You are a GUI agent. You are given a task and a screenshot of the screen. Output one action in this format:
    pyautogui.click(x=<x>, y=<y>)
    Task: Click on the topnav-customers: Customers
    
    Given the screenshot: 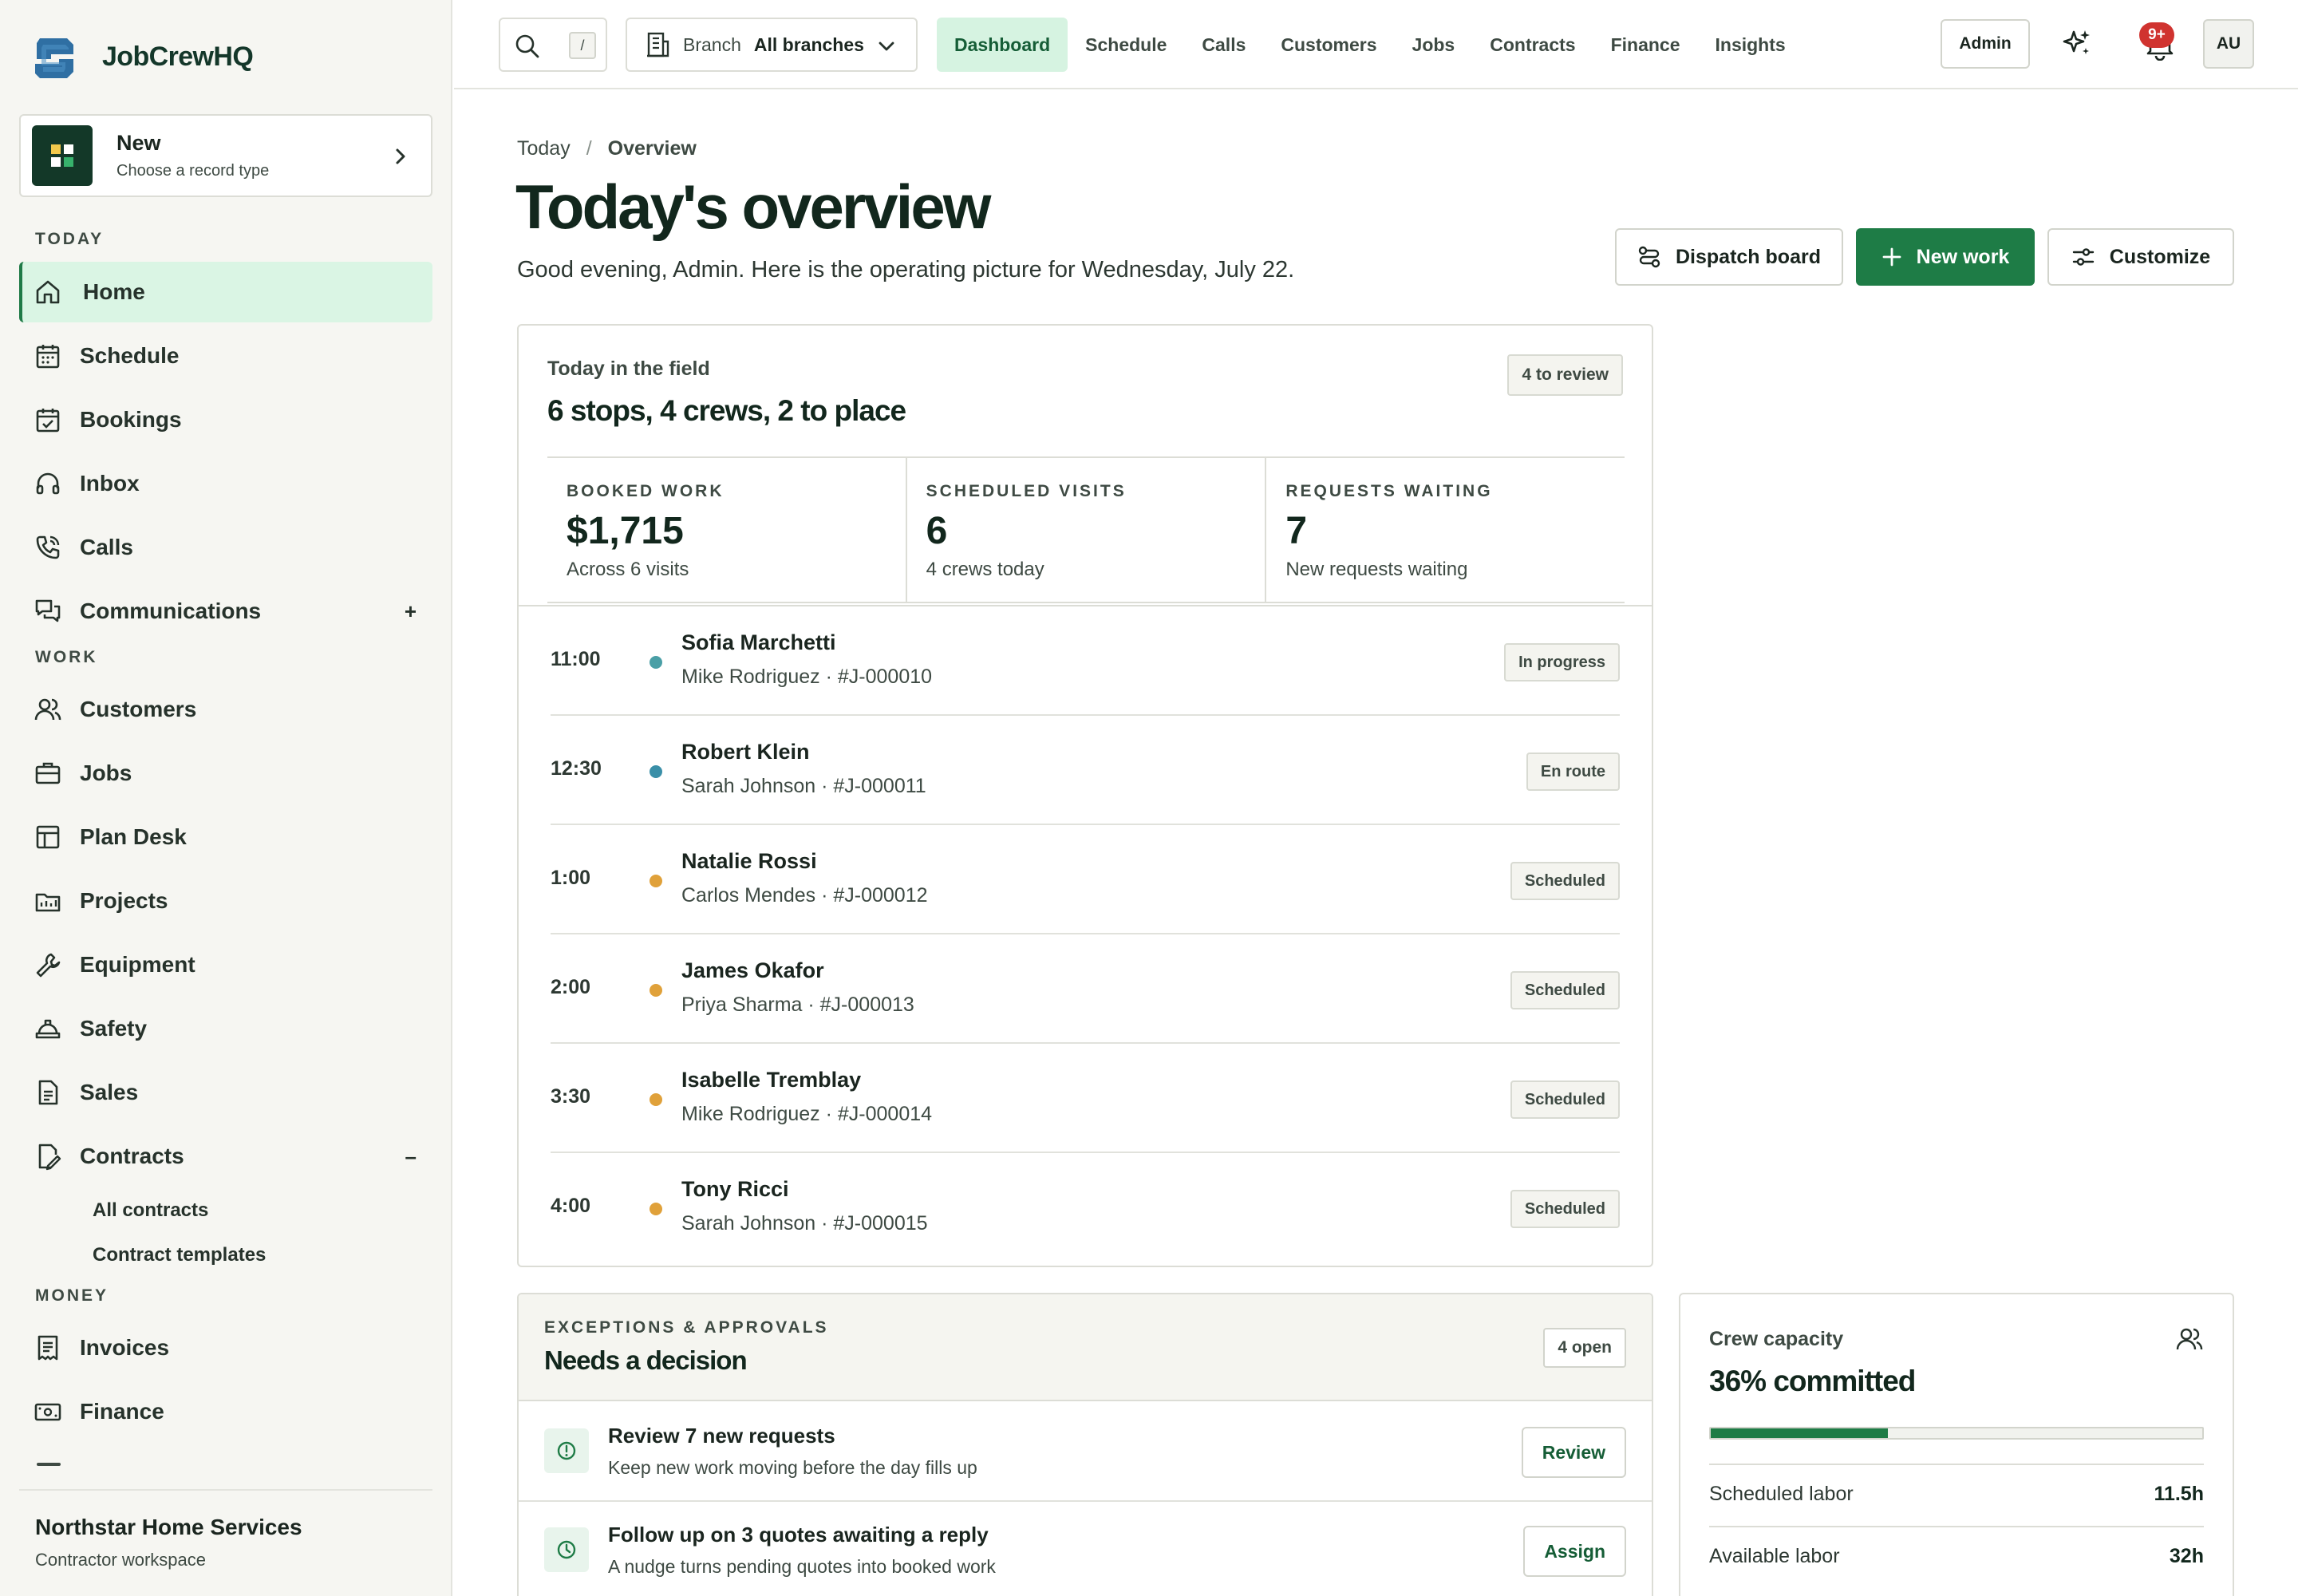 What is the action you would take?
    pyautogui.click(x=1328, y=45)
    